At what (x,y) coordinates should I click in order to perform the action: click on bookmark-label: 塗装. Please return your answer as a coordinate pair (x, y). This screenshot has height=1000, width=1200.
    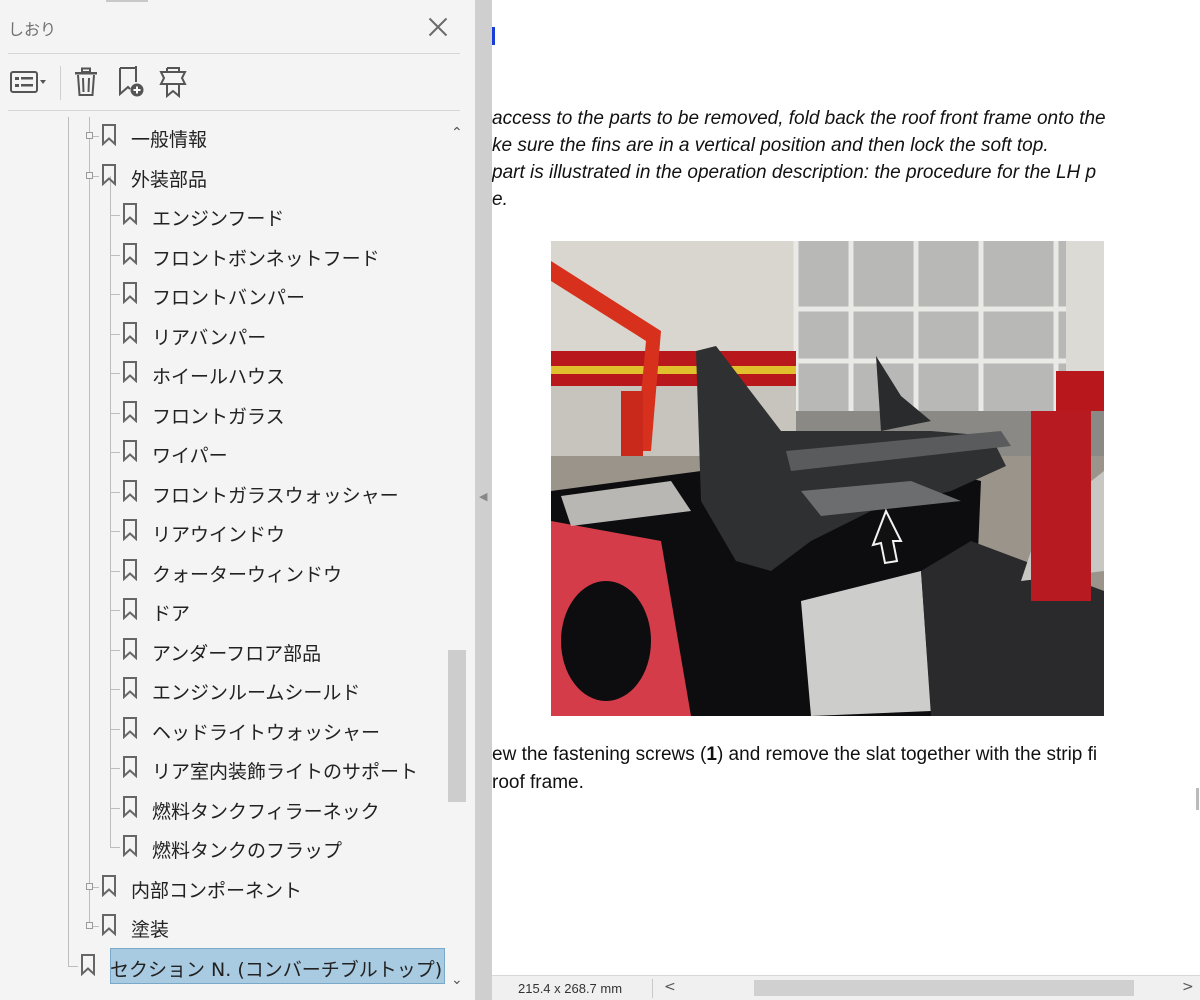
    Looking at the image, I should click on (150, 930).